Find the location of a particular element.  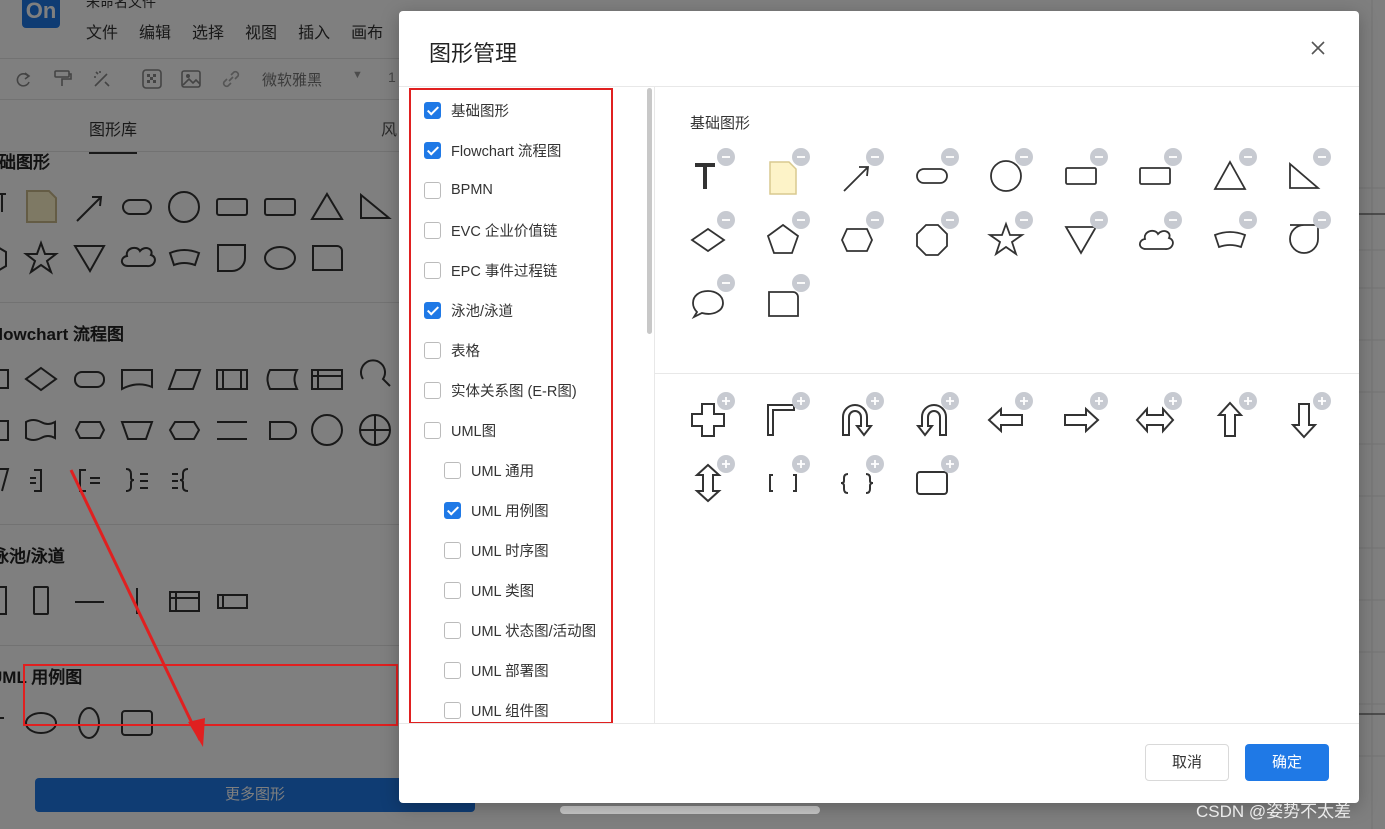

category-label: BPMN is located at coordinates (472, 190).